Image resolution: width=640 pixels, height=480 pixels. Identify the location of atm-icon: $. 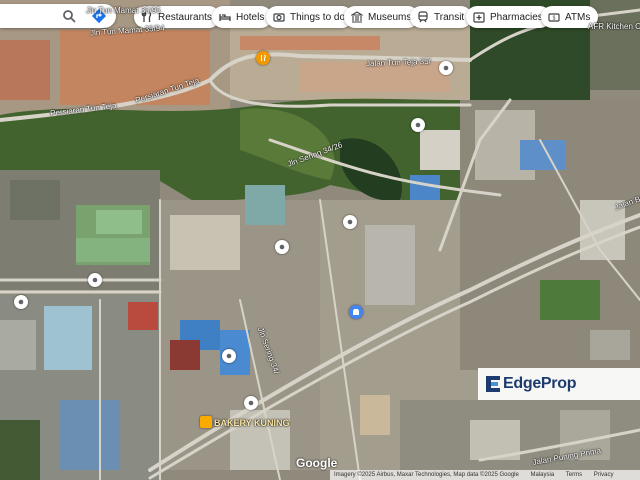
(554, 17).